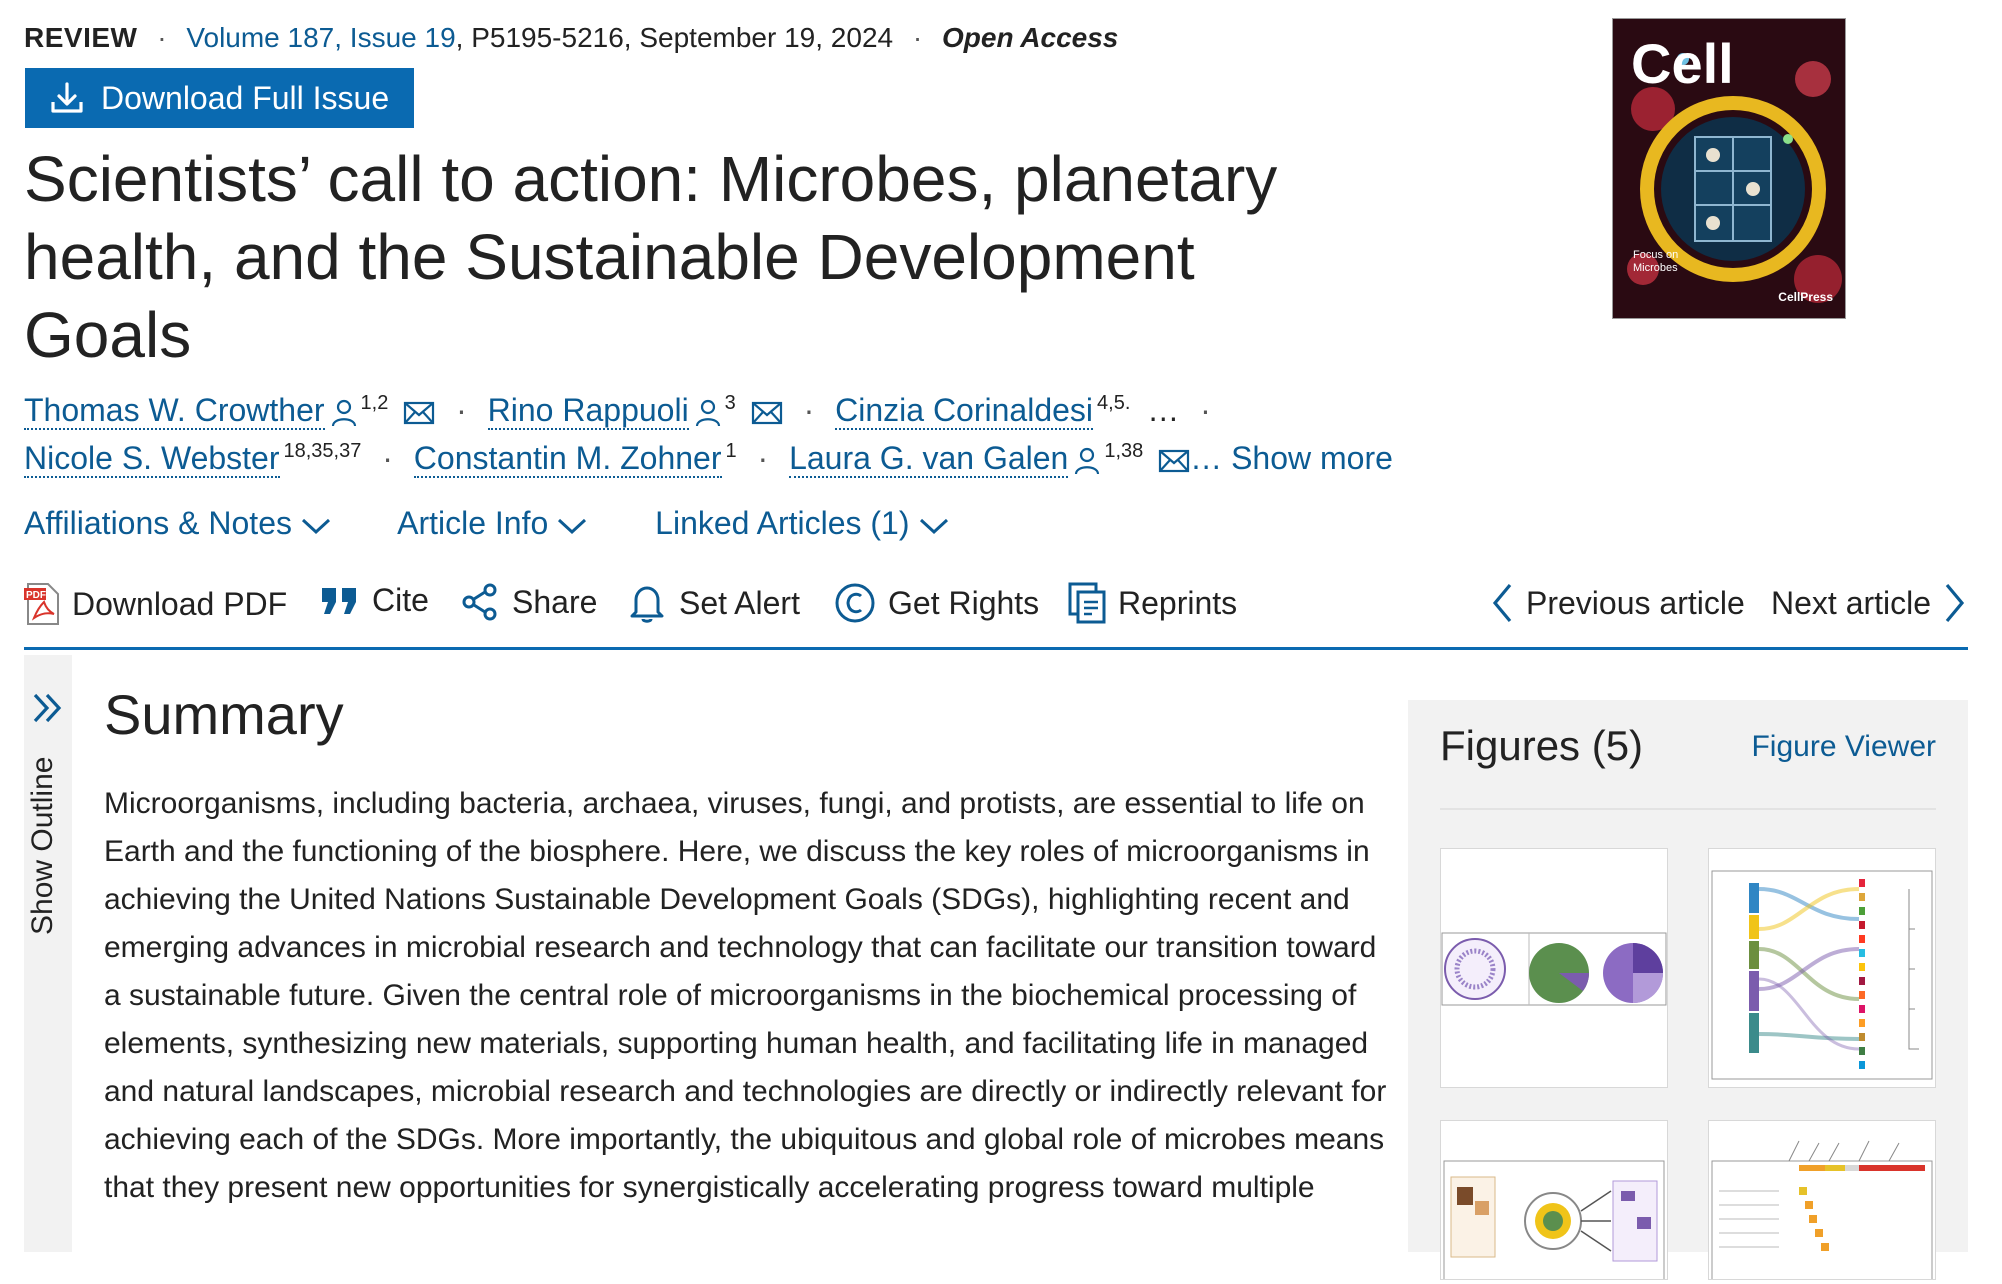 The image size is (2002, 1284). Describe the element at coordinates (996, 648) in the screenshot. I see `toolbar-divider` at that location.